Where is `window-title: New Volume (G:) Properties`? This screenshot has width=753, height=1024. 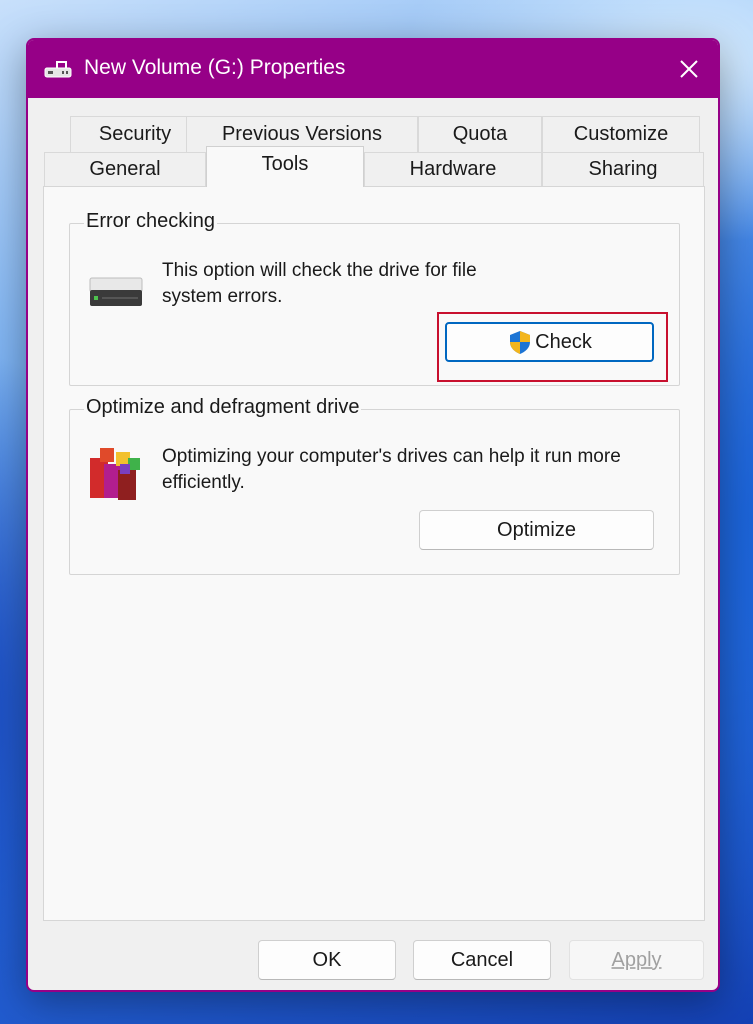 window-title: New Volume (G:) Properties is located at coordinates (215, 67).